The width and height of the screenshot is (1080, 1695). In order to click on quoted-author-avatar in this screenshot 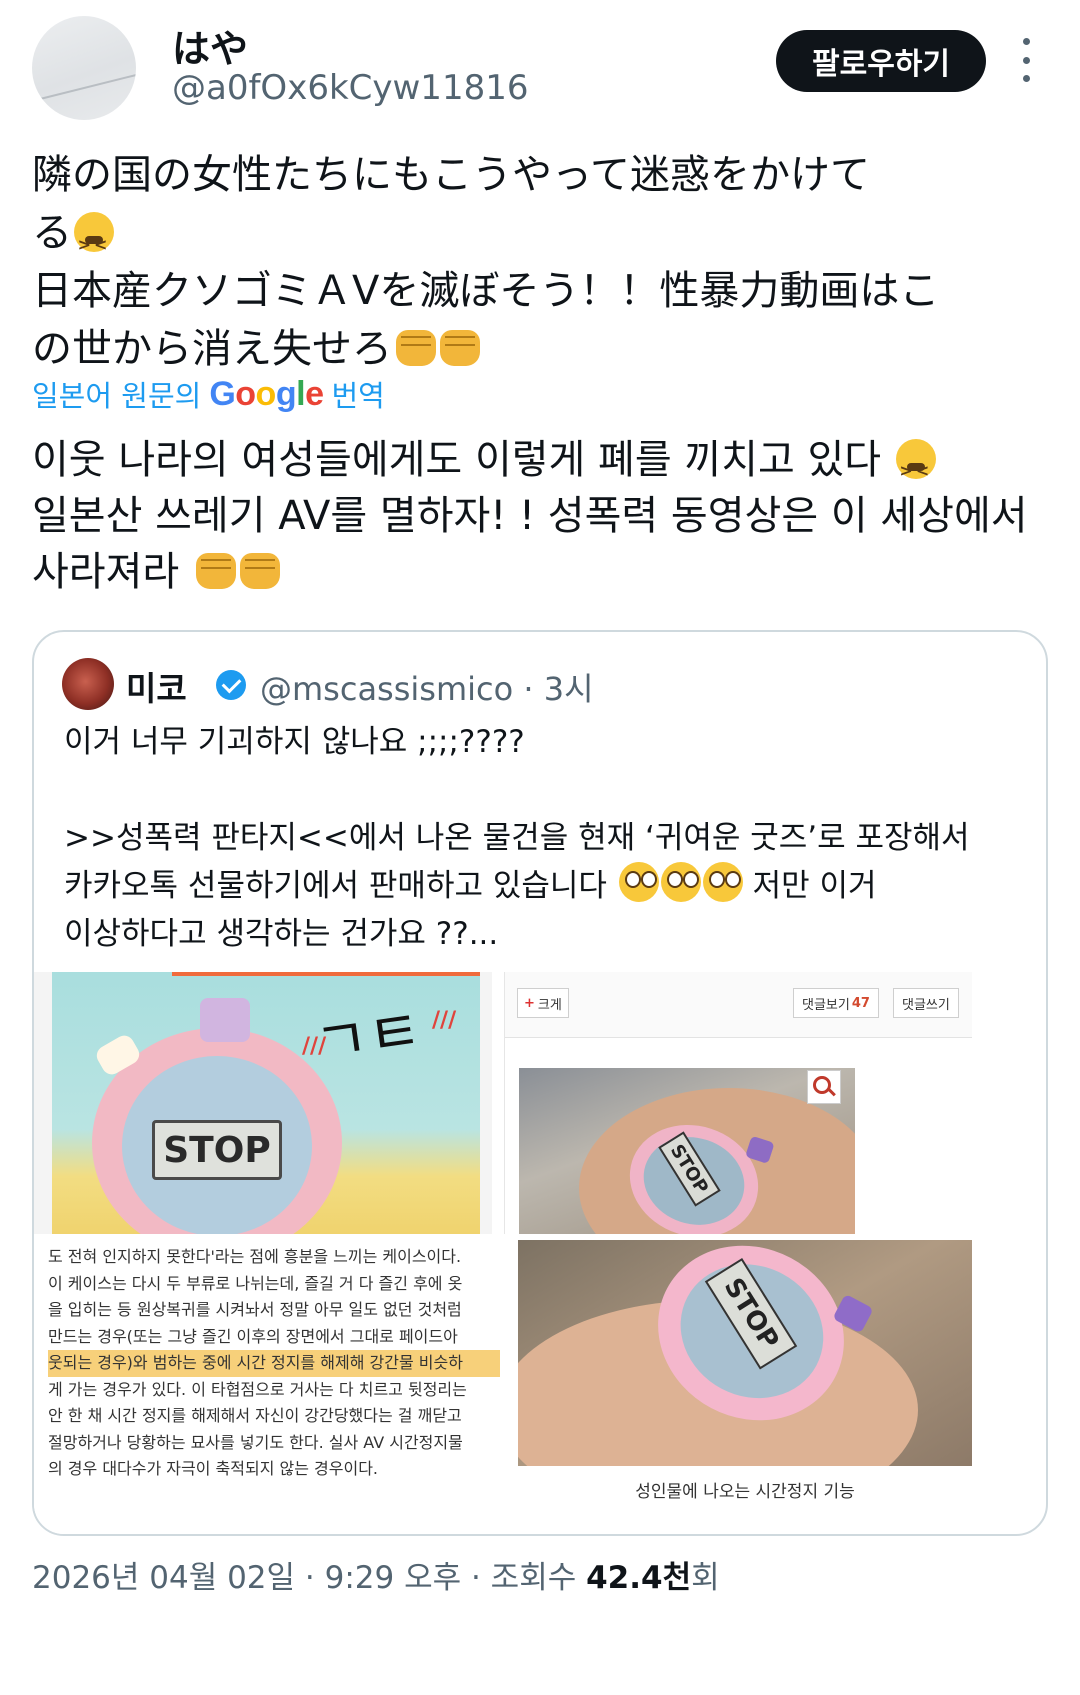, I will do `click(88, 684)`.